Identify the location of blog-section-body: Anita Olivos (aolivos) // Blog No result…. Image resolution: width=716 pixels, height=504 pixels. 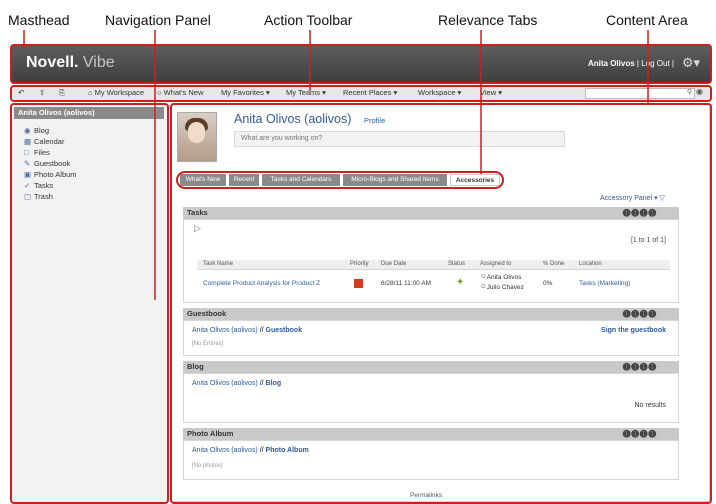
(431, 398).